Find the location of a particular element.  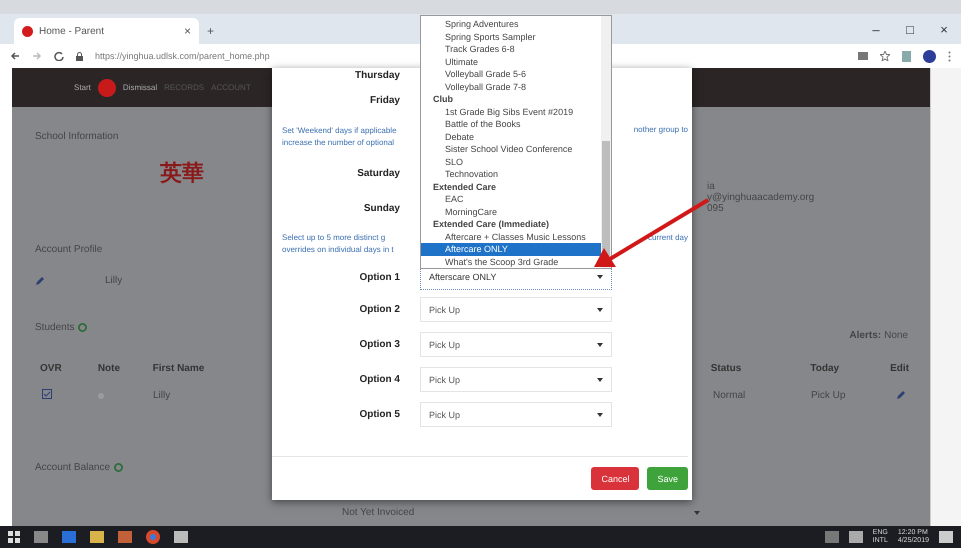

browser-tab: Home - Parent × is located at coordinates (106, 31).